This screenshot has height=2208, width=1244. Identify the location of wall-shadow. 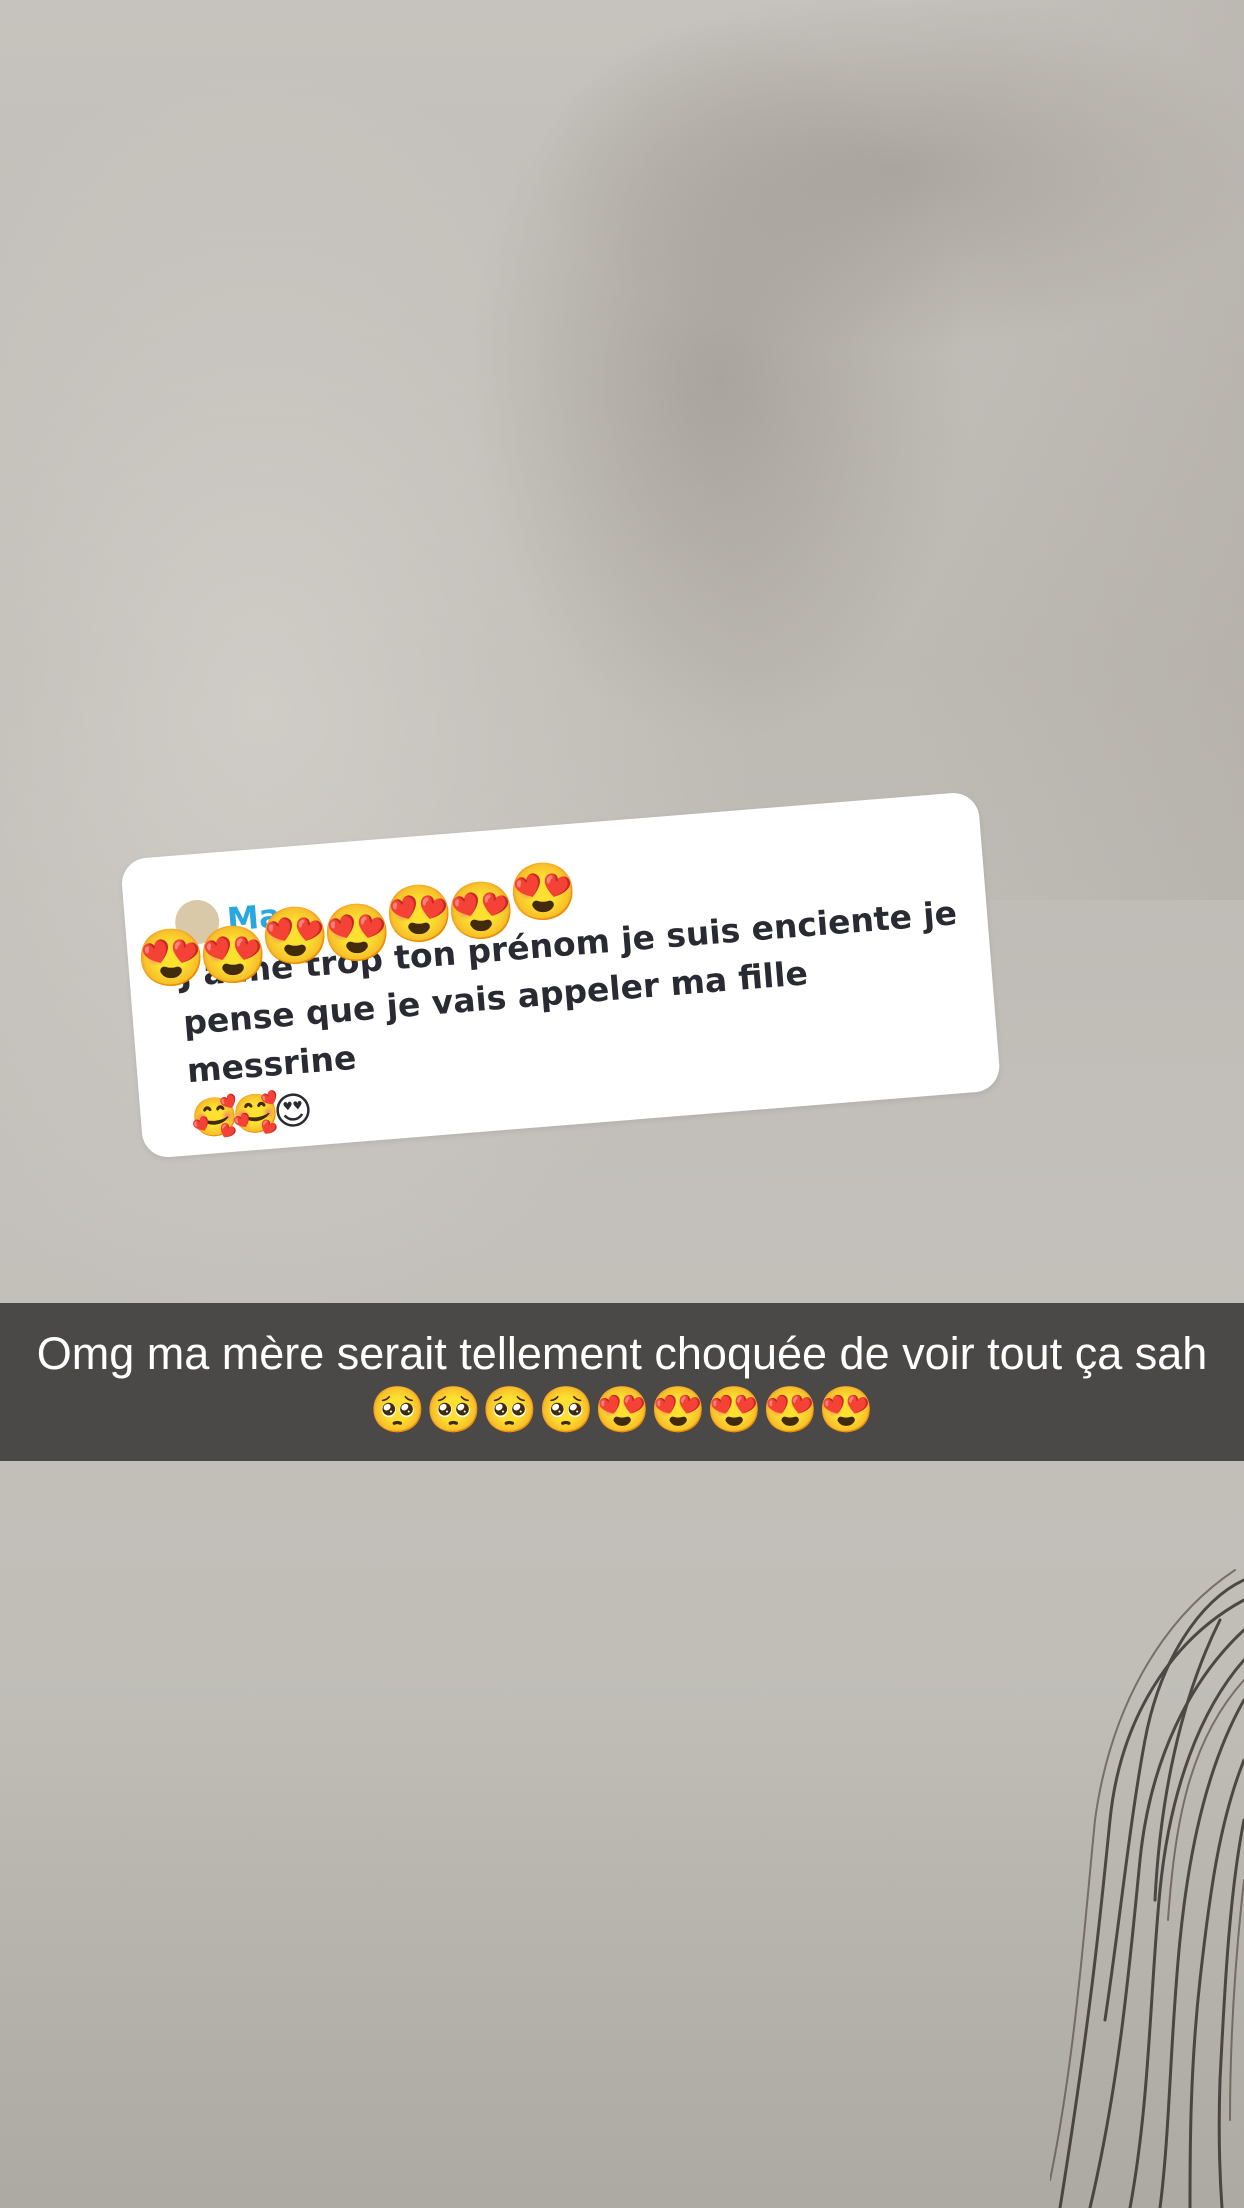
(1072, 450).